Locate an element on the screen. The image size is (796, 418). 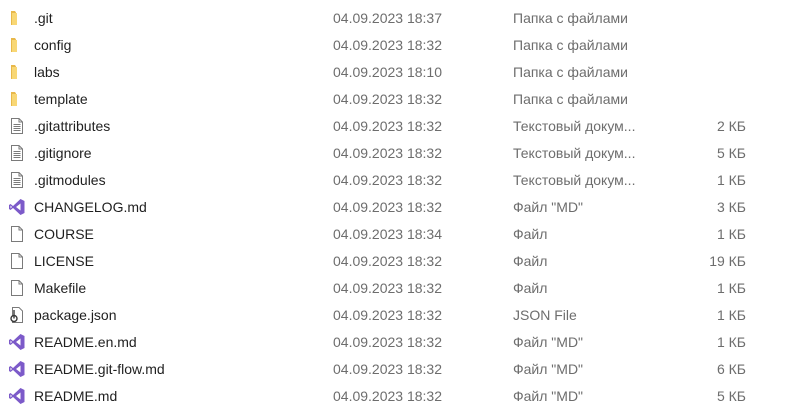
file-name: config is located at coordinates (53, 45).